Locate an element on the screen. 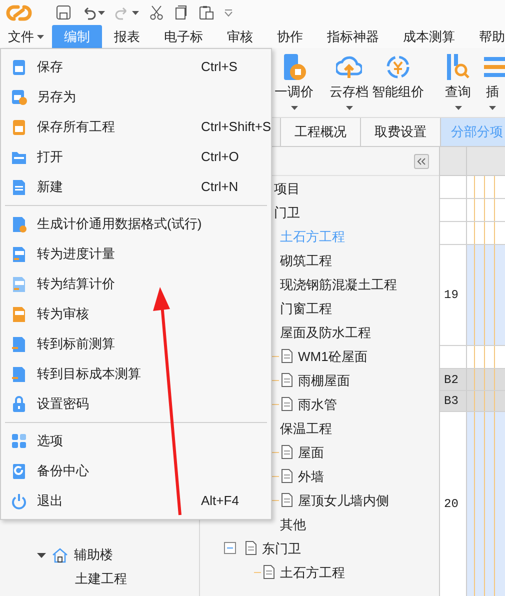 Image resolution: width=505 pixels, height=596 pixels. menu-tab: 审核 is located at coordinates (240, 36).